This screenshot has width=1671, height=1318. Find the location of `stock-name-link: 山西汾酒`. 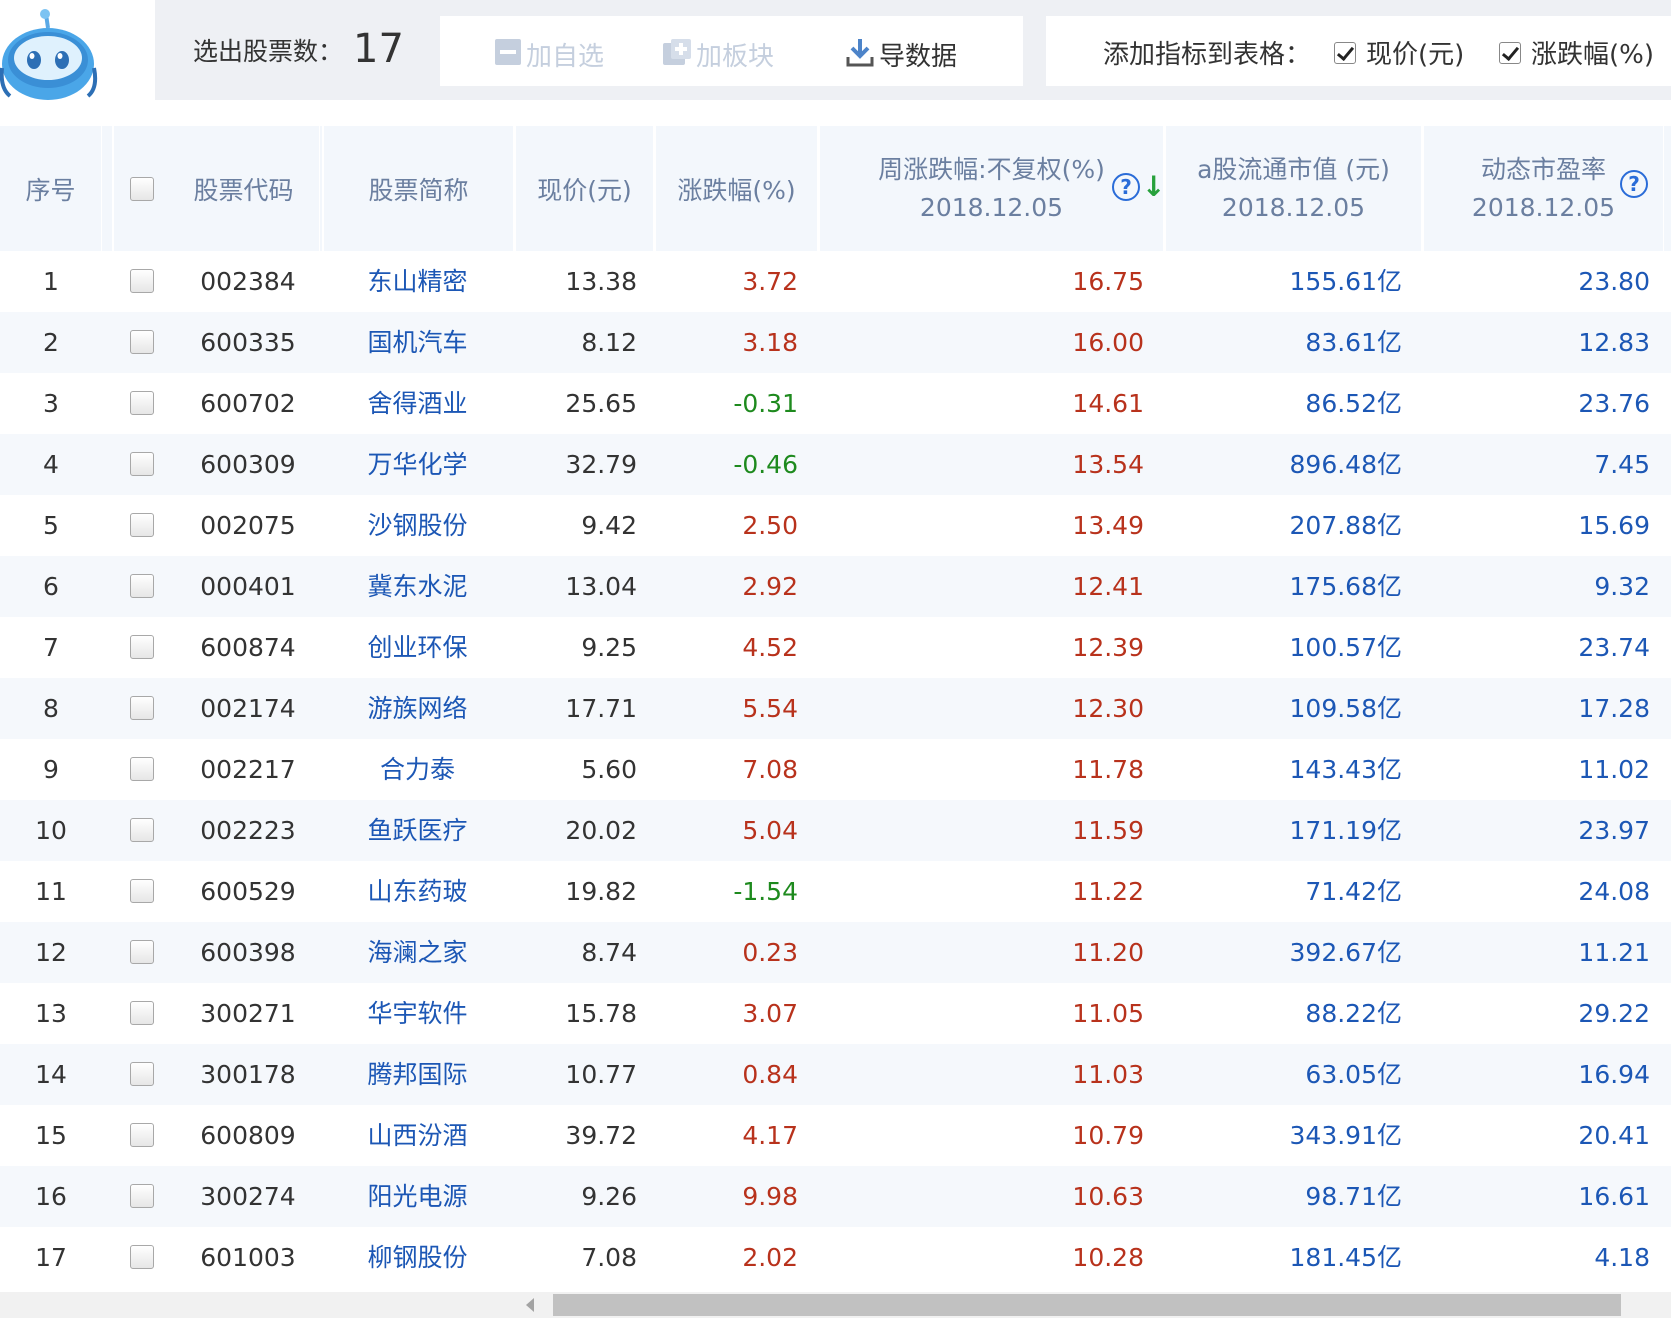

stock-name-link: 山西汾酒 is located at coordinates (417, 1135).